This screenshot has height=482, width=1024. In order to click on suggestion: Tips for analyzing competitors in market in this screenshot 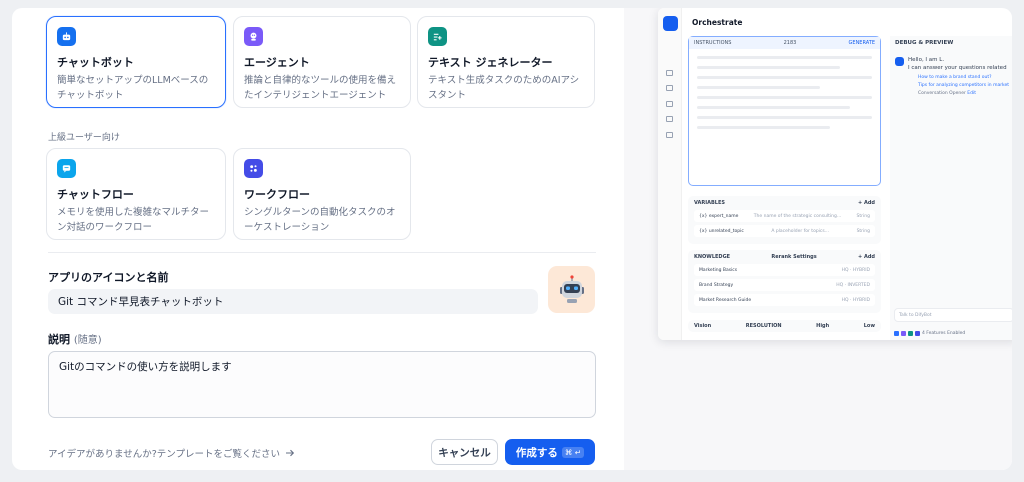, I will do `click(964, 85)`.